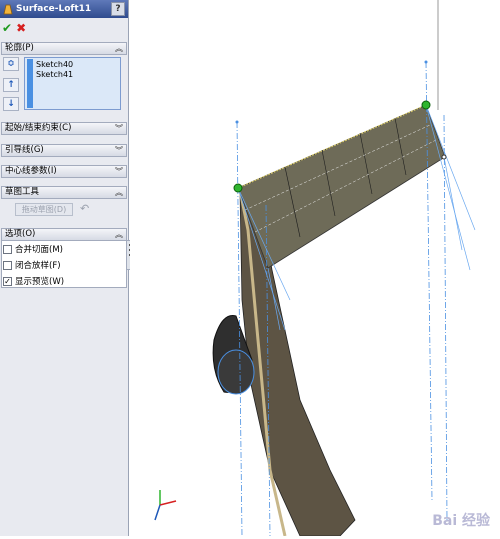 The width and height of the screenshot is (500, 539). I want to click on option-label: 显示预览(W), so click(40, 282).